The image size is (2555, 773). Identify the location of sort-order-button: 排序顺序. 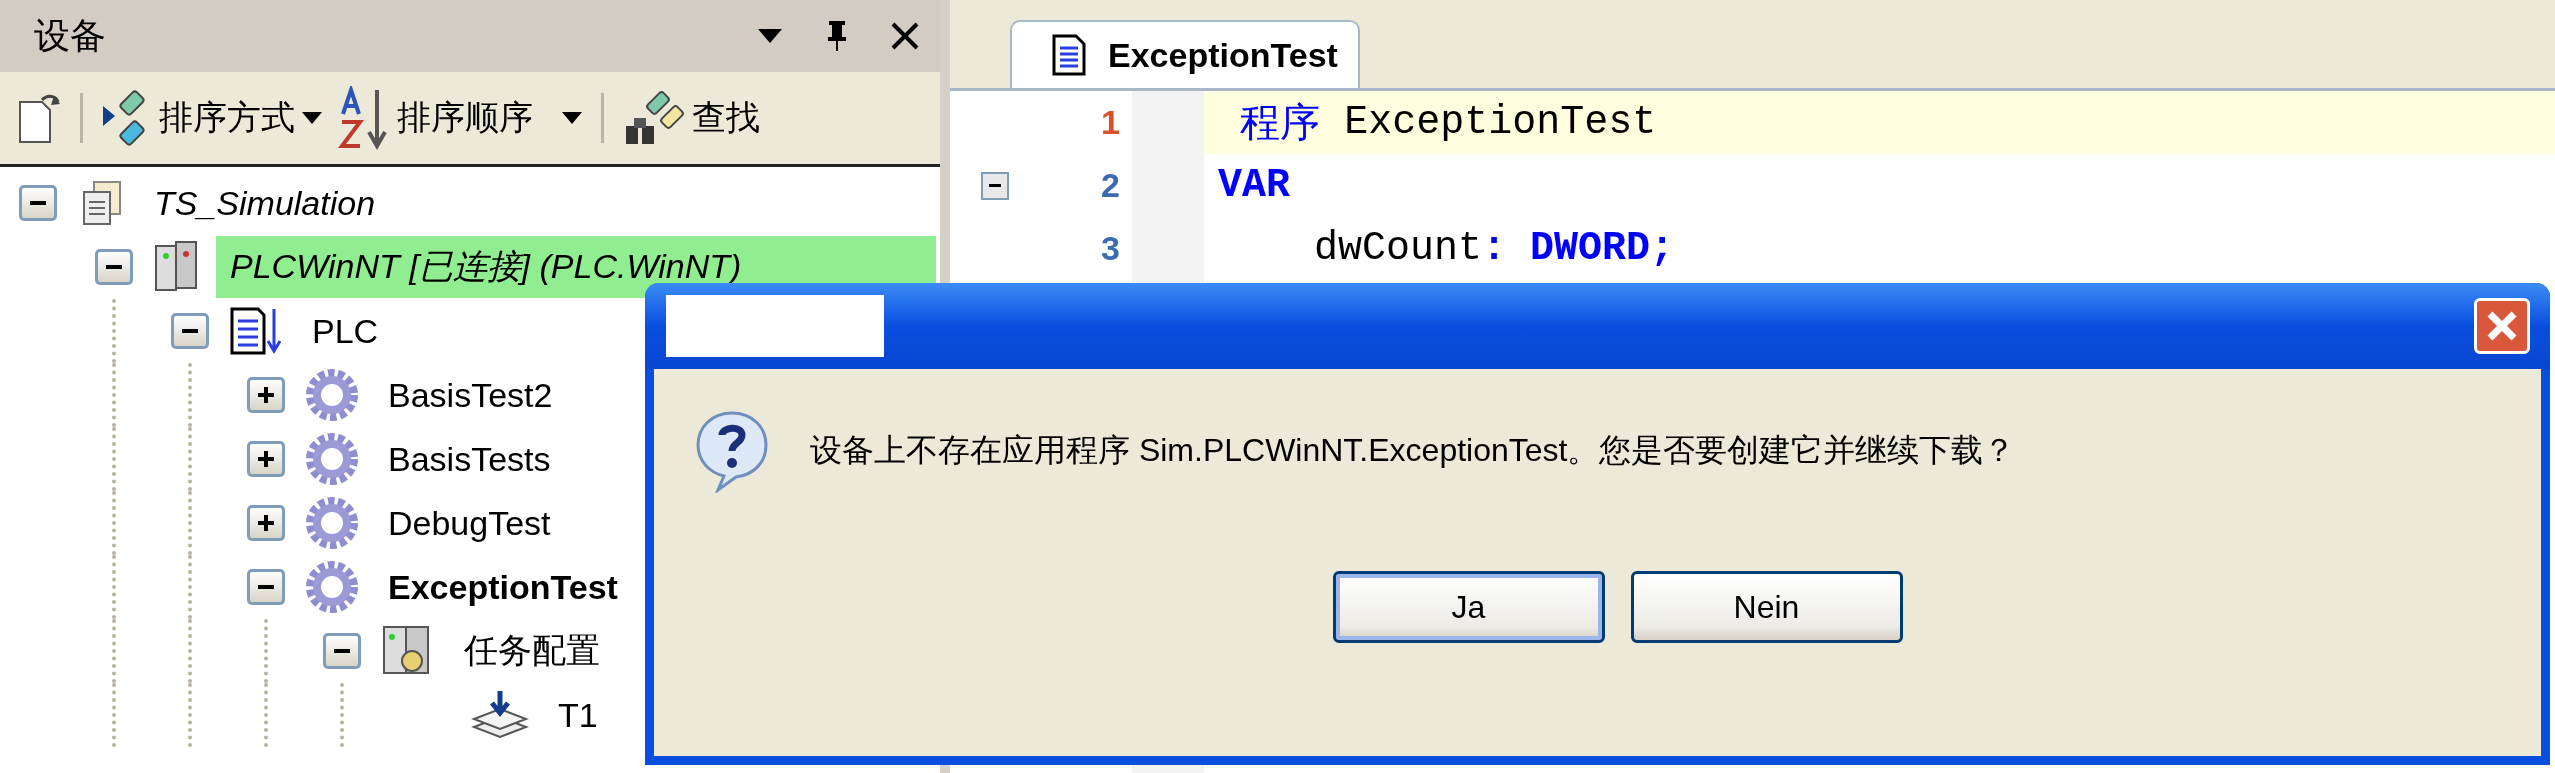
(460, 118).